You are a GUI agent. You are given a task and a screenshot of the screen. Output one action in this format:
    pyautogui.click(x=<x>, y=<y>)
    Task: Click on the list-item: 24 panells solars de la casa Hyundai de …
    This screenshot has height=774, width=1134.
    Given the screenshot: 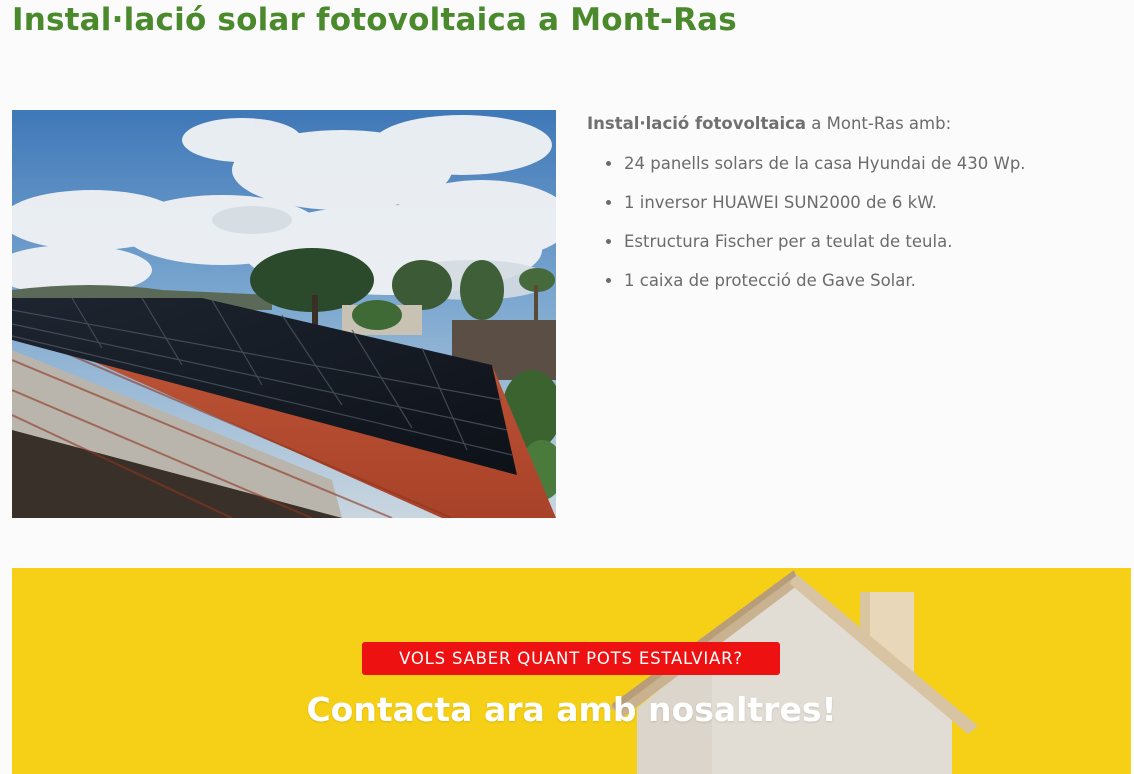 What is the action you would take?
    pyautogui.click(x=856, y=163)
    